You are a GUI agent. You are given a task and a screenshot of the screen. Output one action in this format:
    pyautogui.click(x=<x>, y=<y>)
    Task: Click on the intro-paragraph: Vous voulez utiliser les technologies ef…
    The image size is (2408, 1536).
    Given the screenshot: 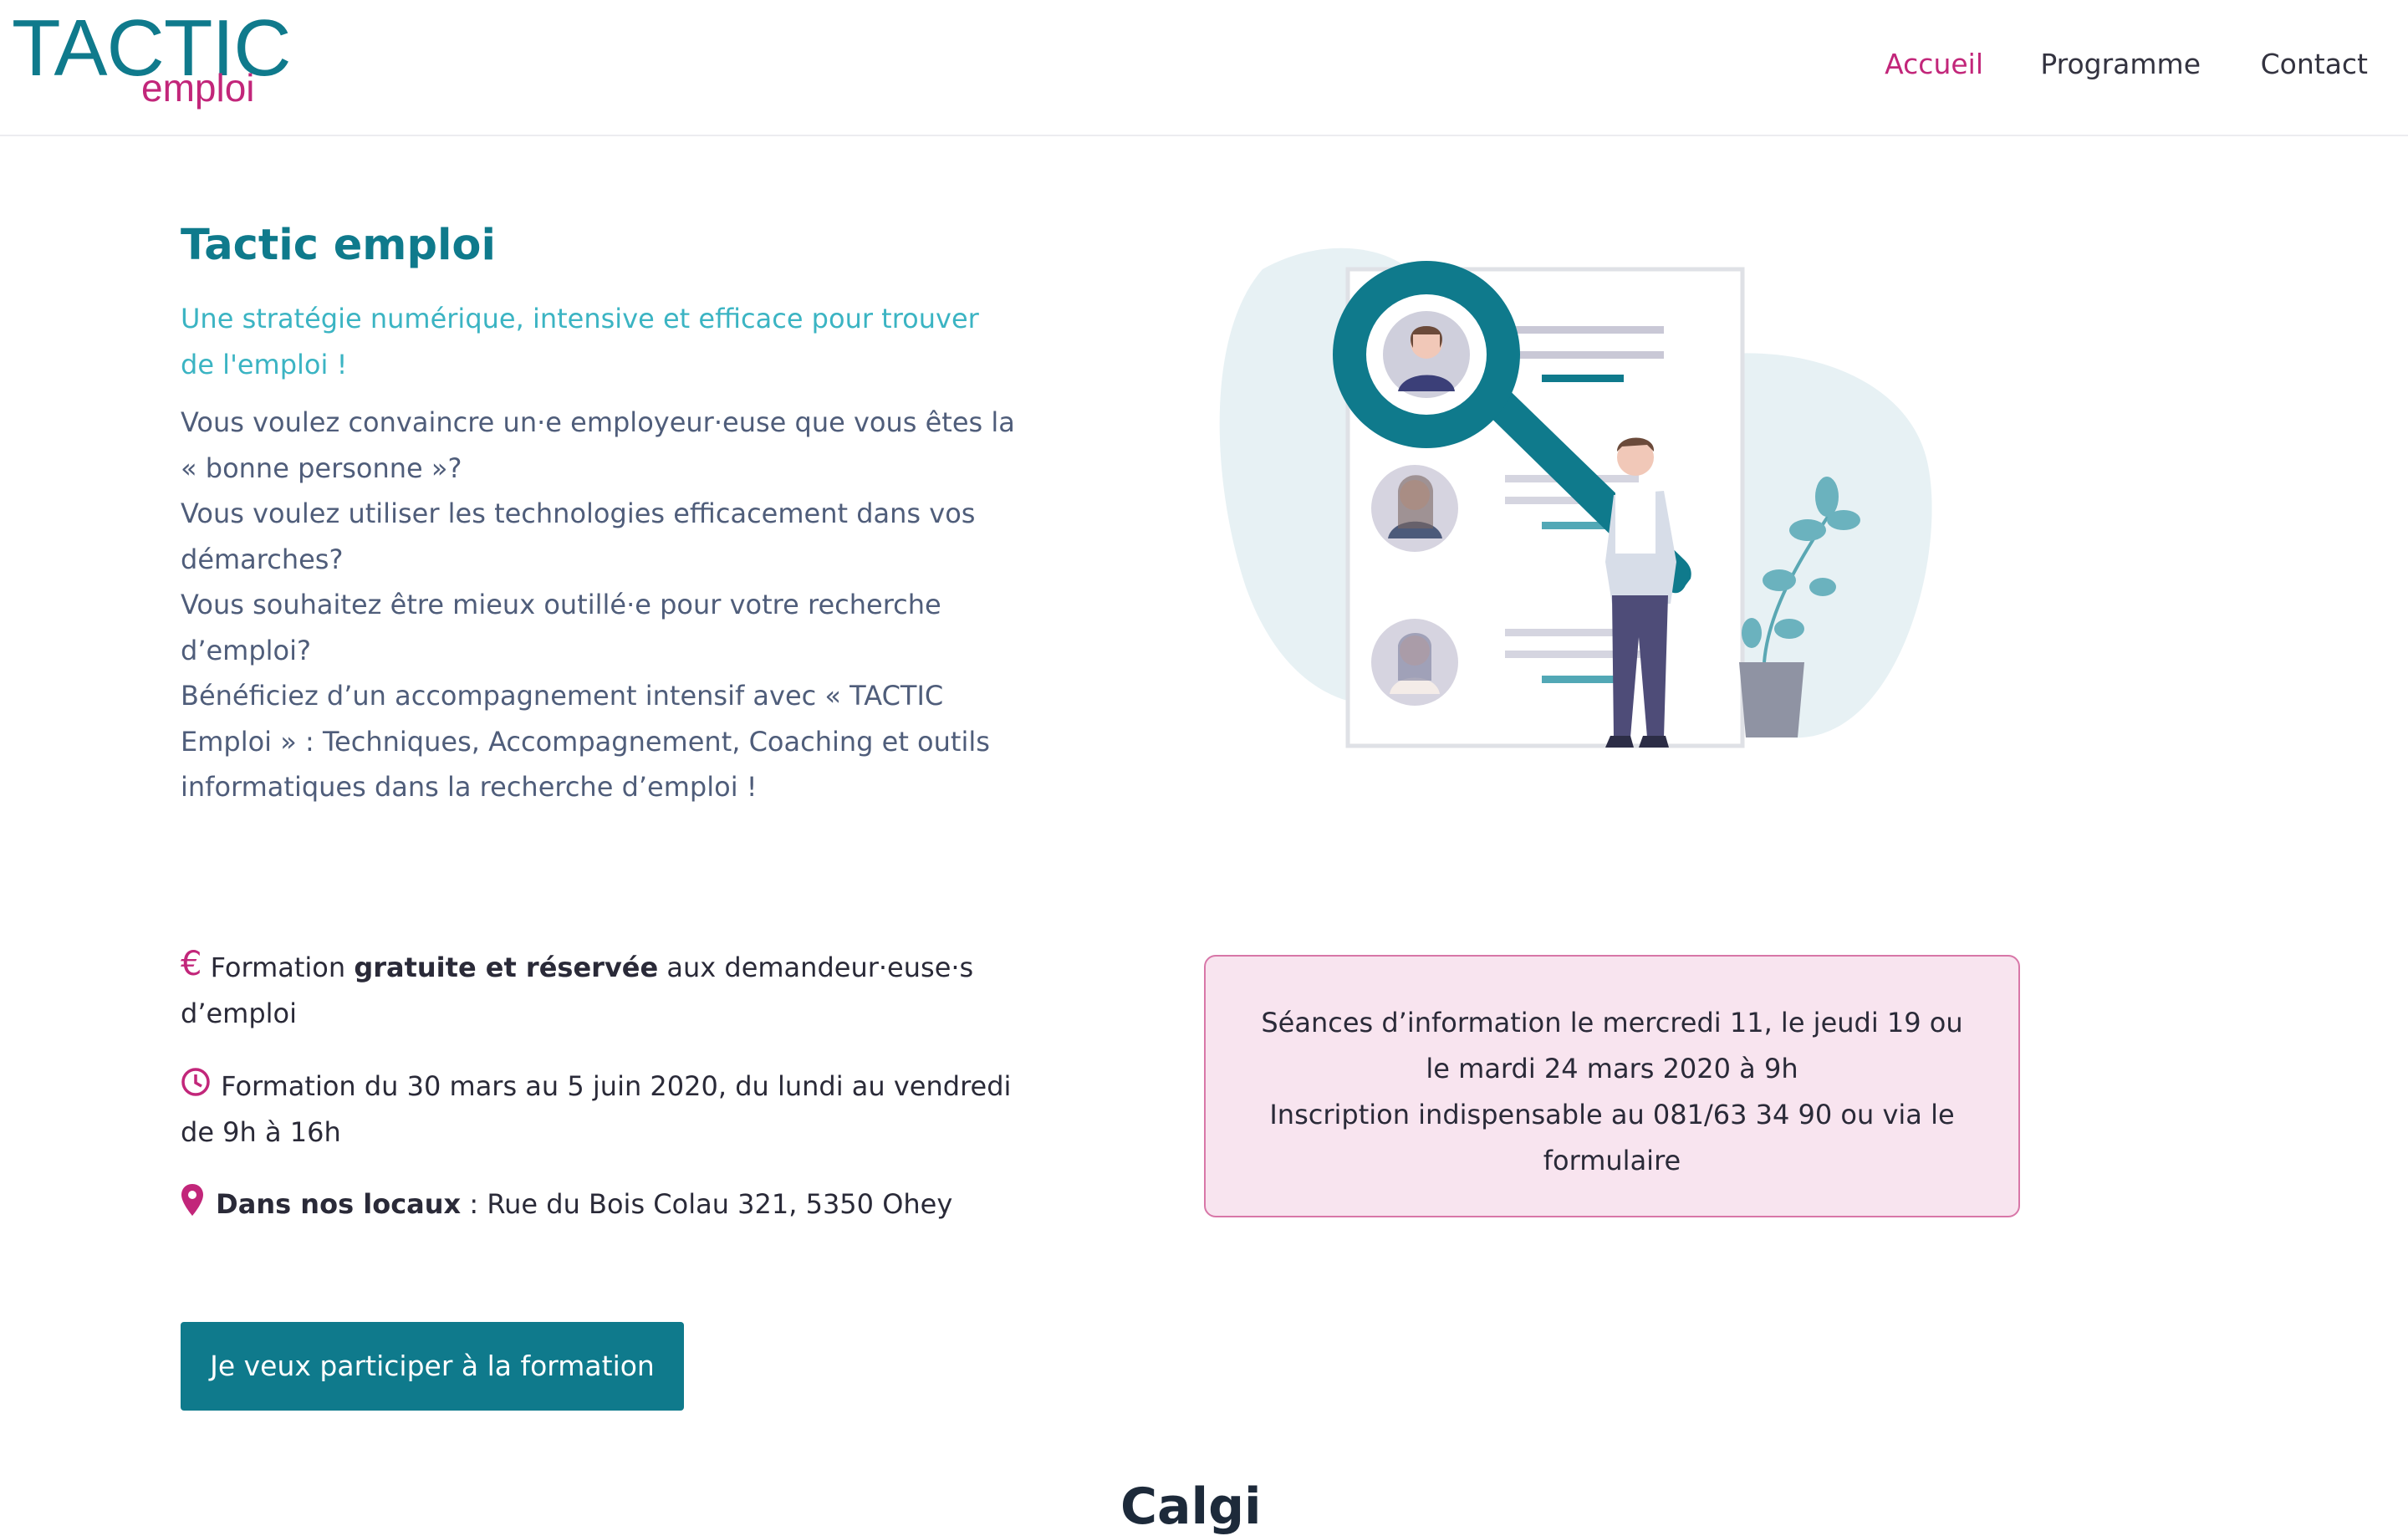 What is the action you would take?
    pyautogui.click(x=578, y=536)
    